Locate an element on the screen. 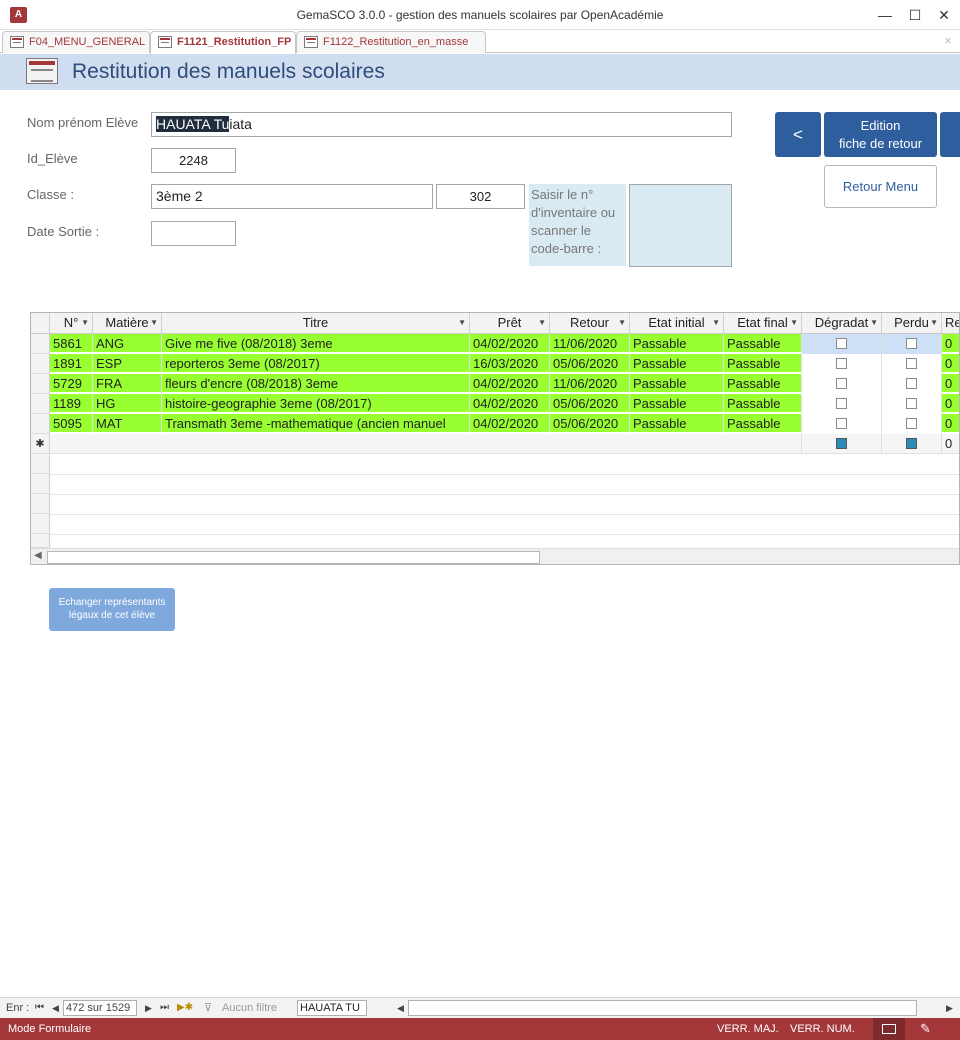 The height and width of the screenshot is (1040, 960). new-record-icon: ▶✱ is located at coordinates (185, 1008).